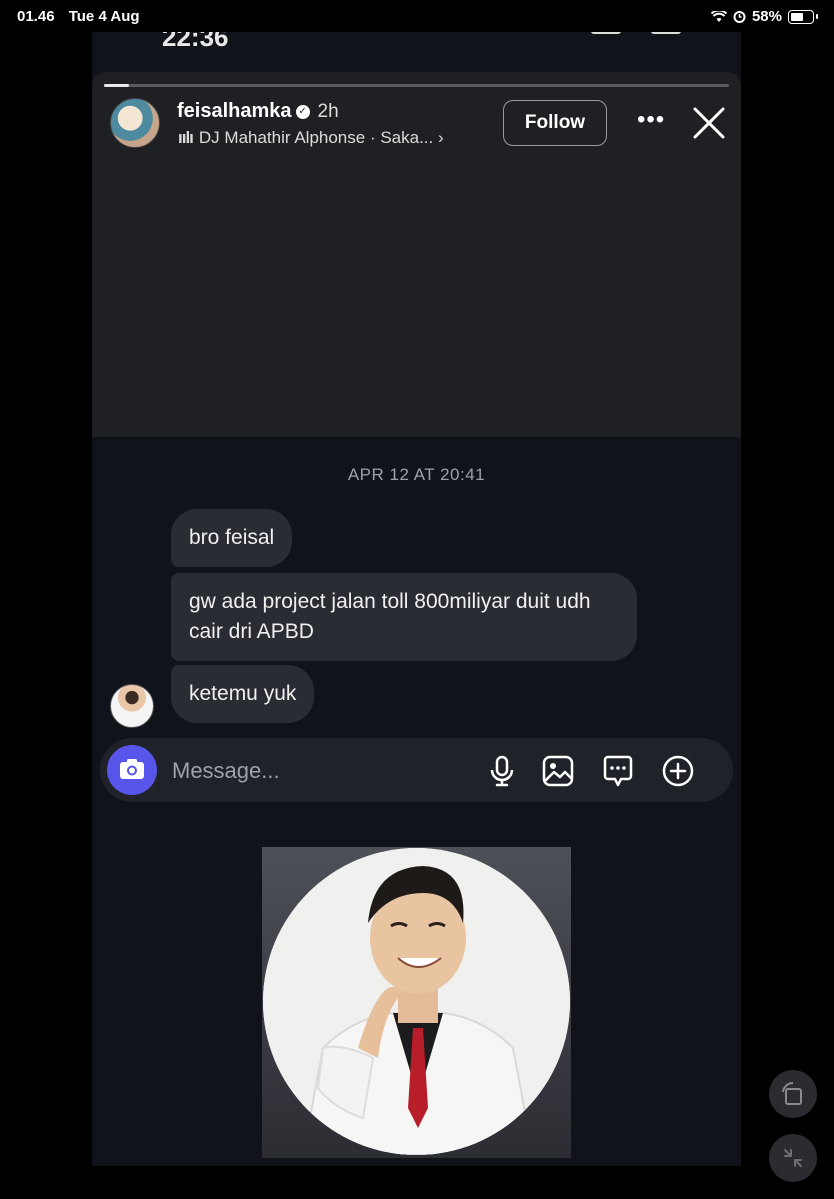  I want to click on rotate-button, so click(793, 1094).